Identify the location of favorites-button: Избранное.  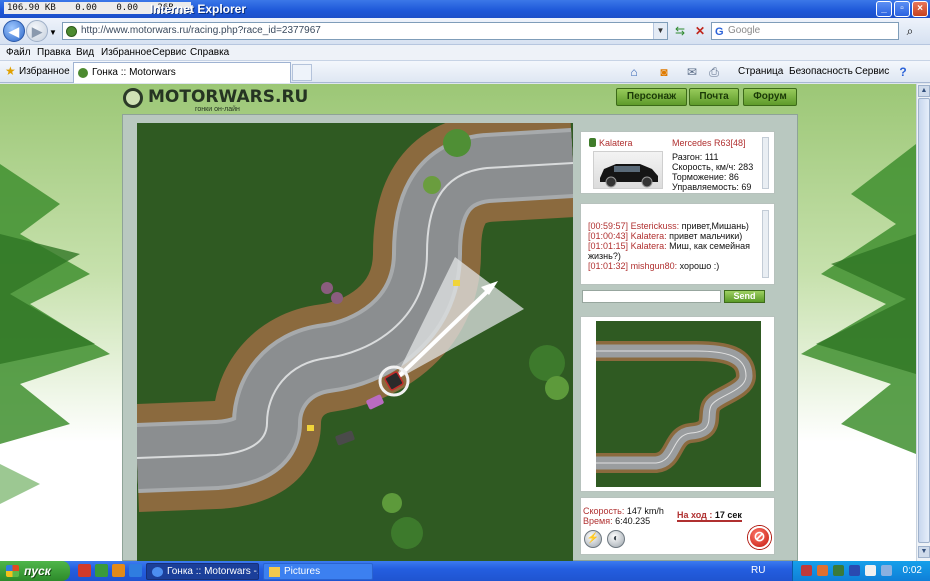
(44, 71).